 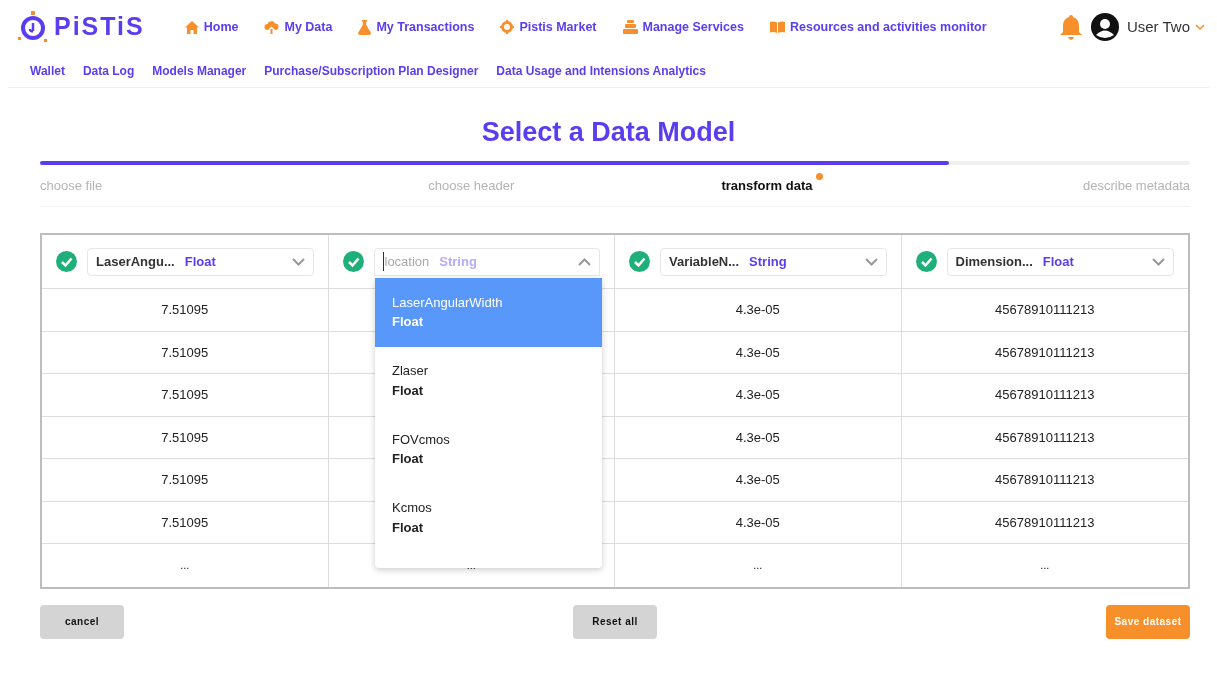 What do you see at coordinates (615, 621) in the screenshot?
I see `secondary-button: Reset all` at bounding box center [615, 621].